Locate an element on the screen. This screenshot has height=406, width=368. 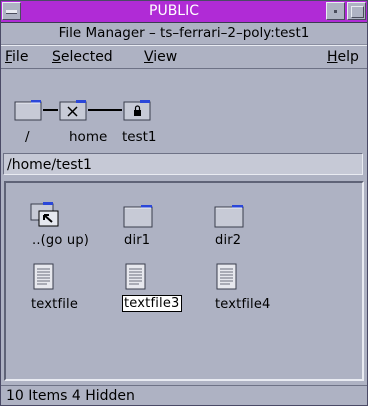
file-label: dir2 is located at coordinates (228, 240).